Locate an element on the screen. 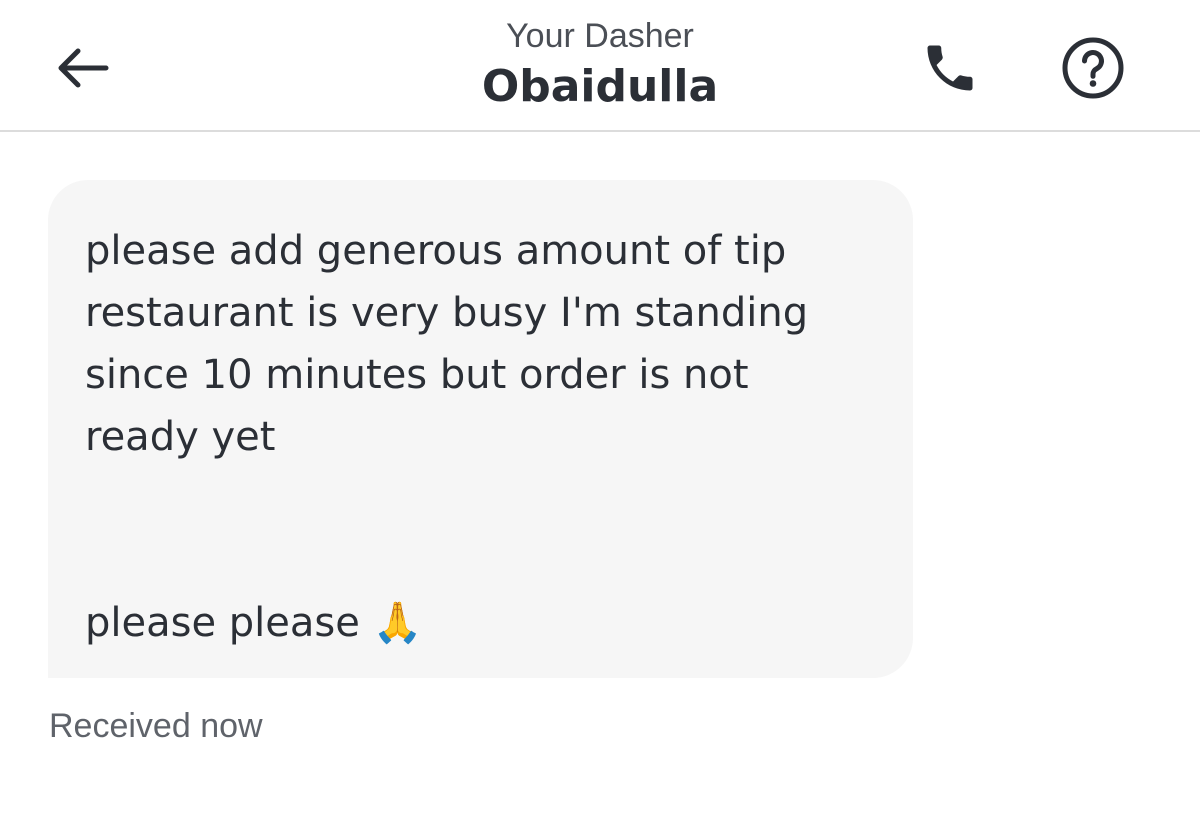 The height and width of the screenshot is (827, 1200). message-status: Received now is located at coordinates (156, 726).